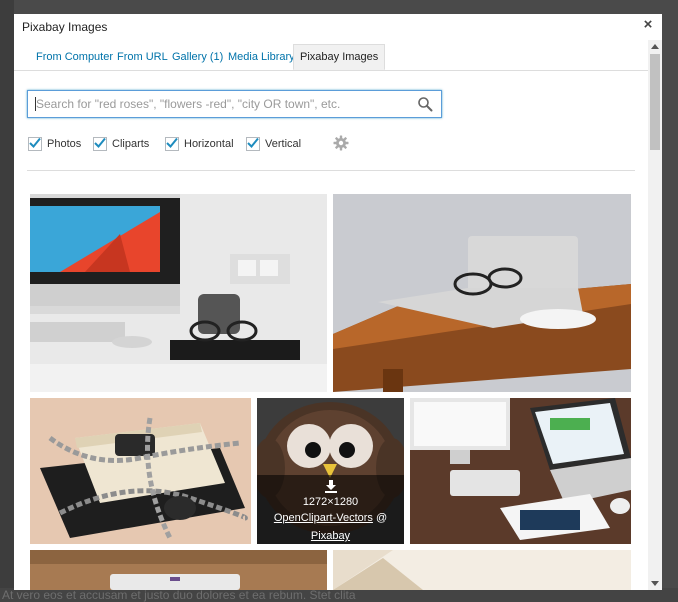  I want to click on checkbox-horizontal, so click(172, 144).